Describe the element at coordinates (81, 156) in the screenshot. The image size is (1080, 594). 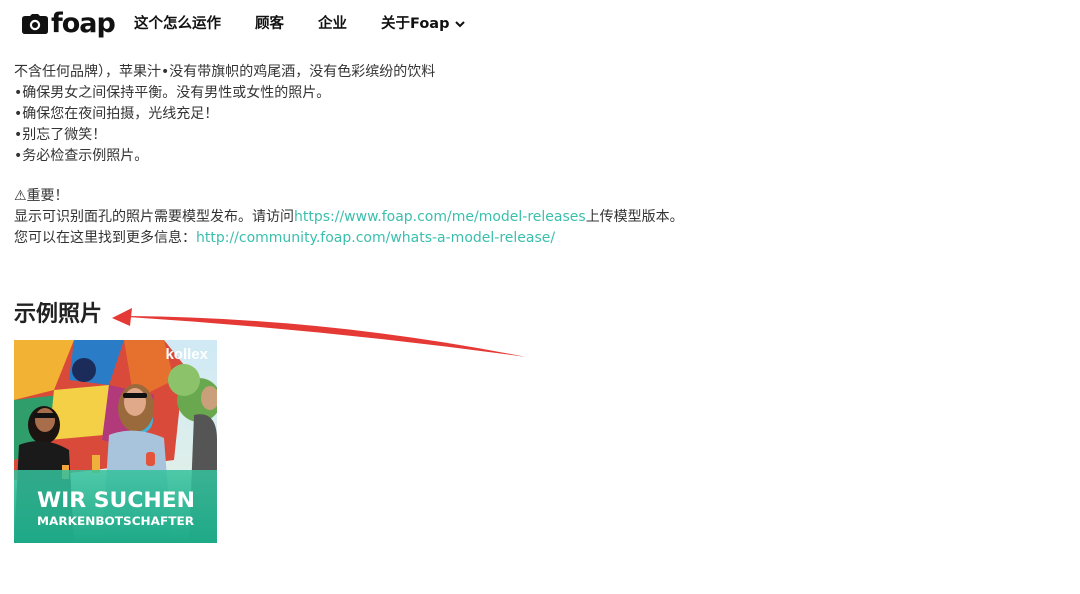
I see `brief-line: •务必检查示例照片。` at that location.